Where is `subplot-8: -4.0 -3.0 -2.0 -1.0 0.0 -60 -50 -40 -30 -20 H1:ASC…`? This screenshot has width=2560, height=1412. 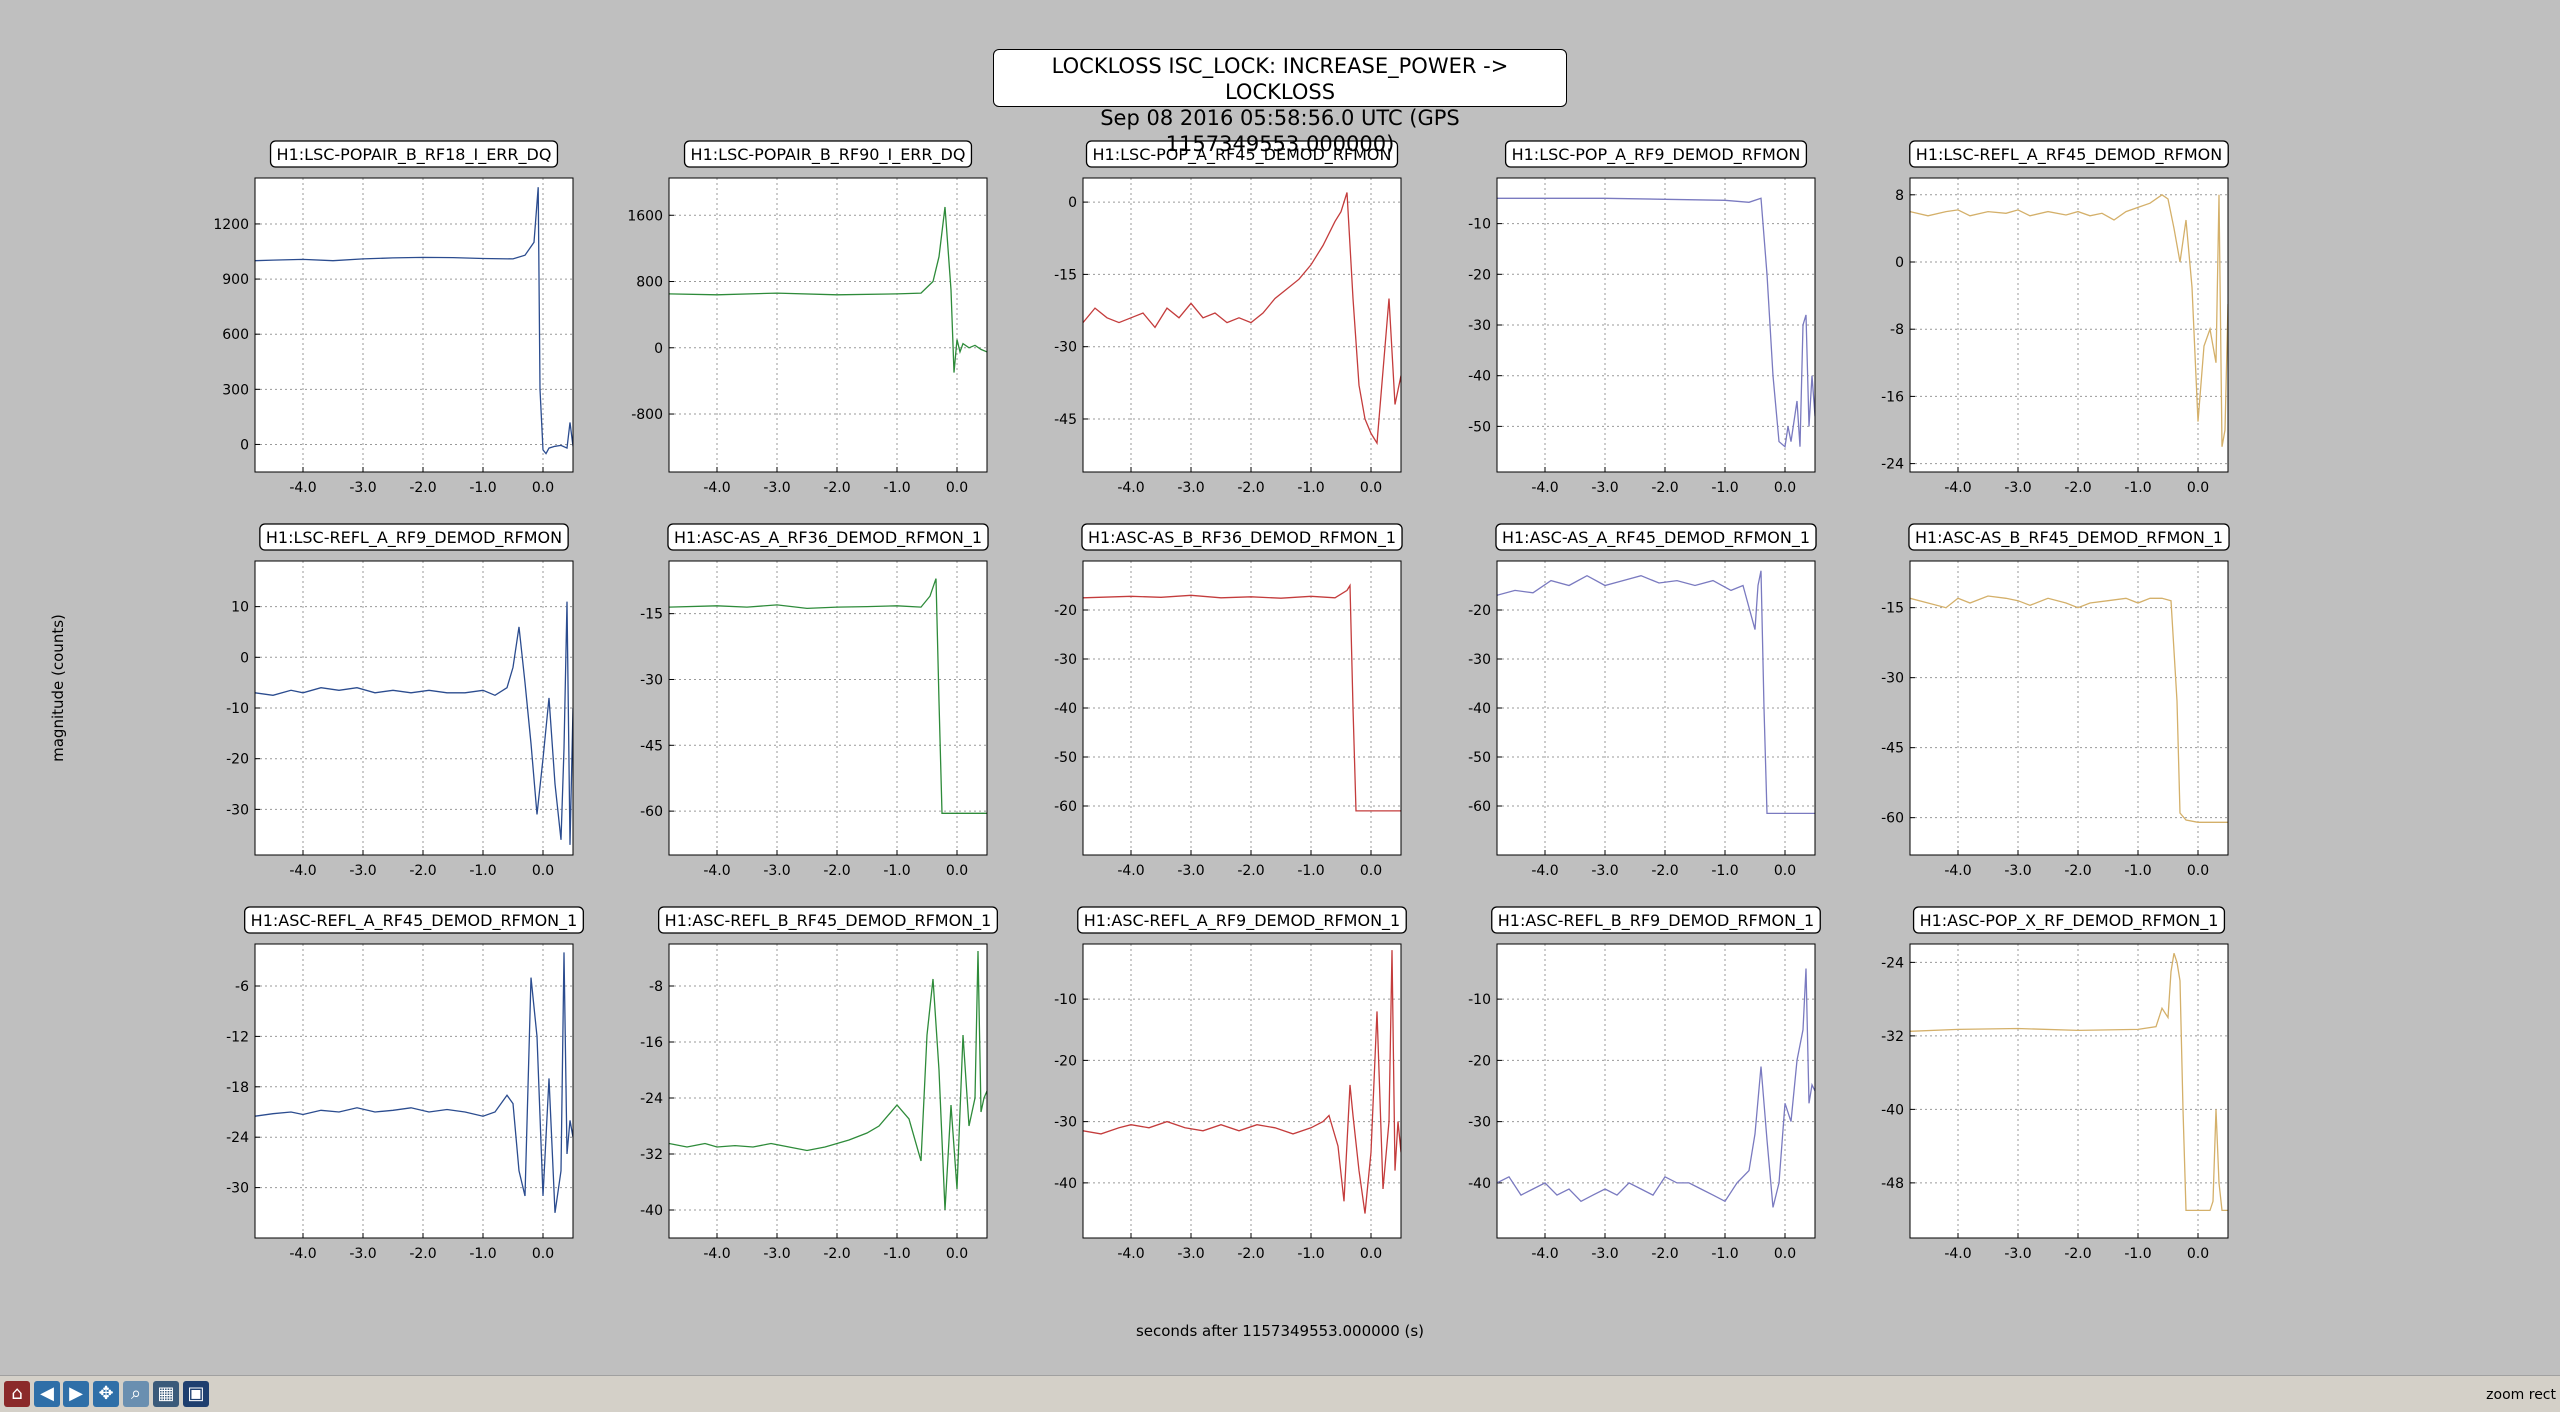
subplot-8: -4.0 -3.0 -2.0 -1.0 0.0 -60 -50 -40 -30 -20 H1:ASC… is located at coordinates (1228, 701).